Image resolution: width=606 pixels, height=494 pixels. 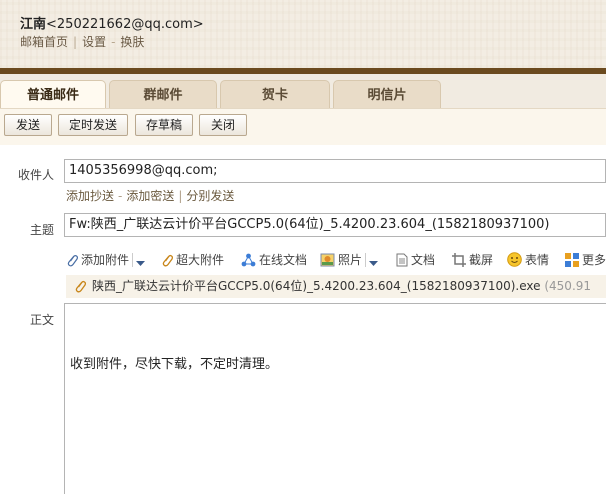 What do you see at coordinates (303, 126) in the screenshot?
I see `compose-toolbar: 发送 定时发送 存草稿 关闭` at bounding box center [303, 126].